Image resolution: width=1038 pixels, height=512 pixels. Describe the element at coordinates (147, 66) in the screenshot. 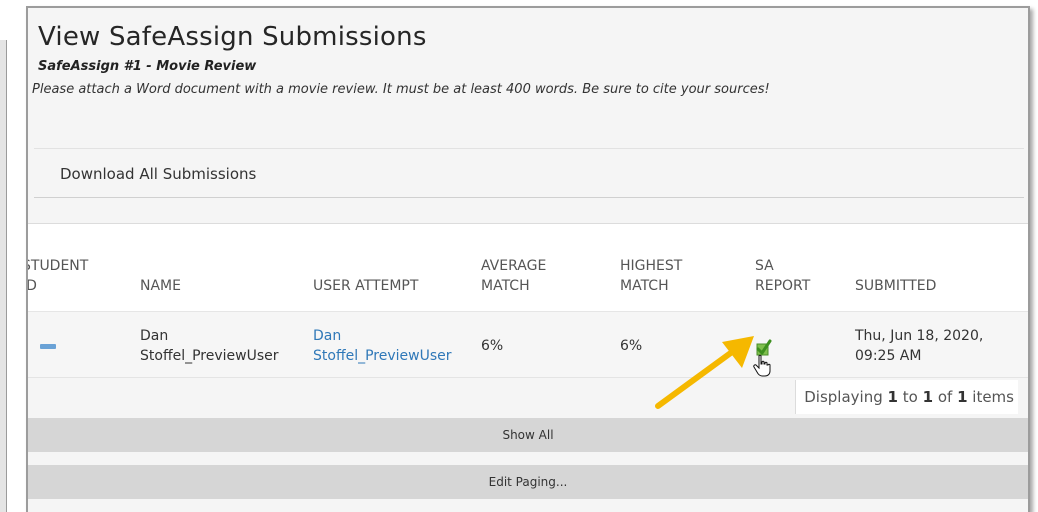

I see `assignment-name: SafeAssign #1 - Movie Review` at that location.